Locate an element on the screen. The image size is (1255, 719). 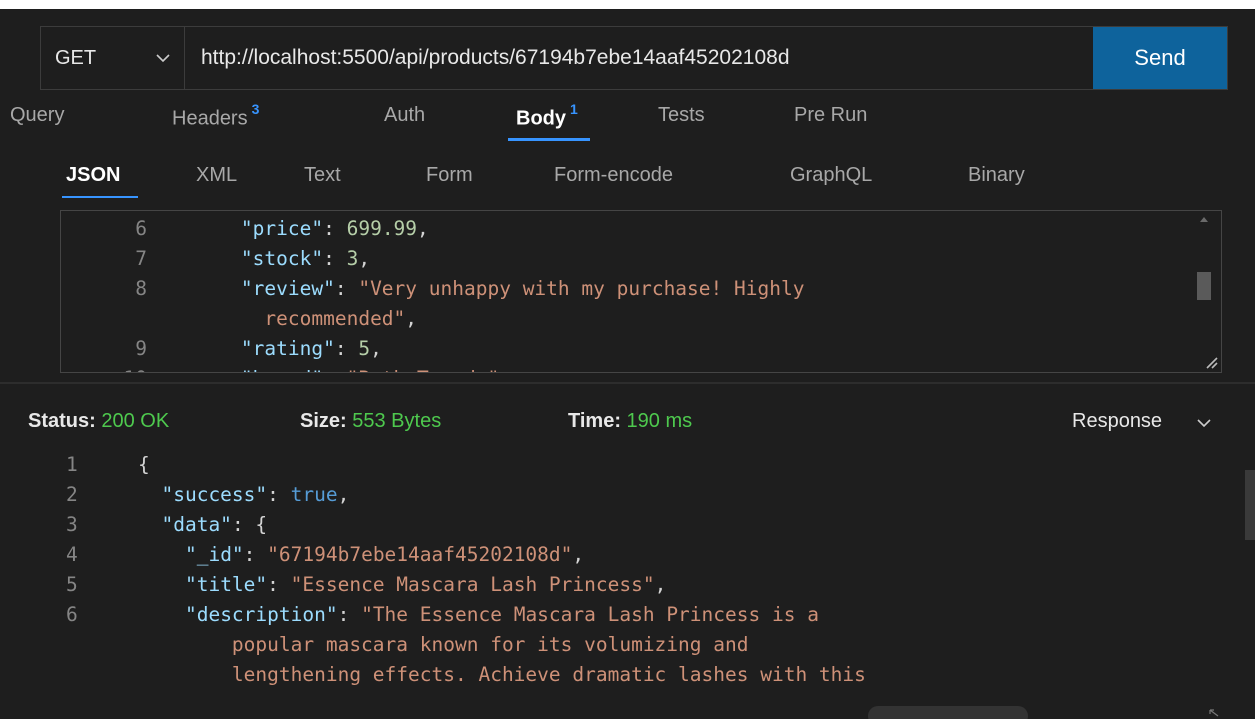
tab-tests: Tests is located at coordinates (681, 115).